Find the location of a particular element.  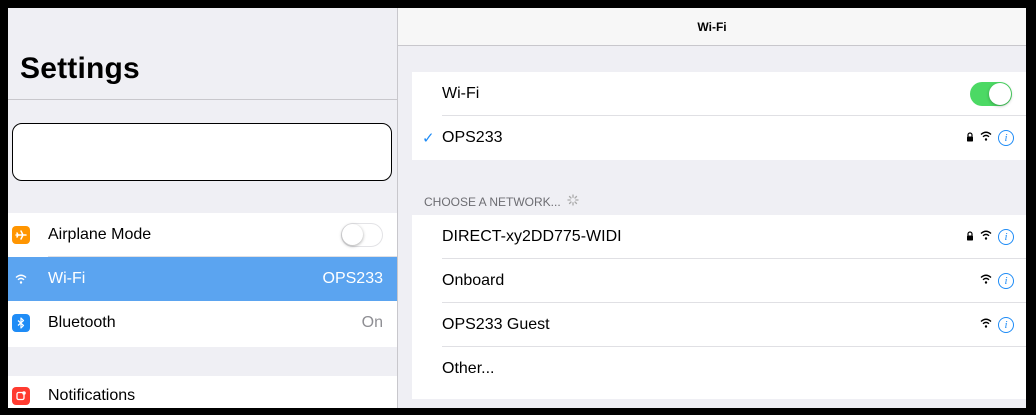

sidebar-group-notifications: Notifications is located at coordinates (202, 392).